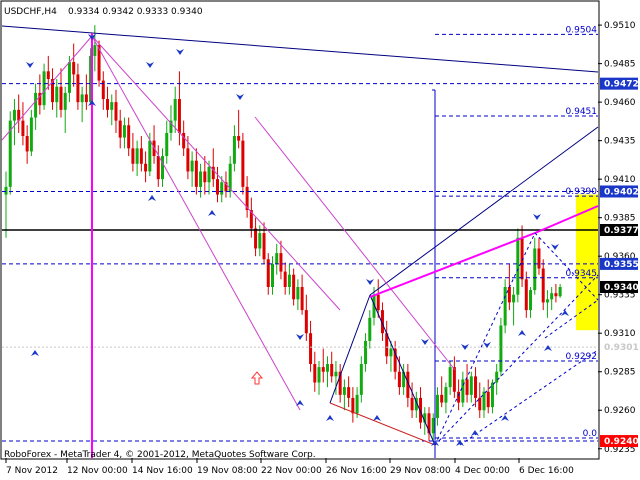 Image resolution: width=640 pixels, height=480 pixels. What do you see at coordinates (590, 434) in the screenshot?
I see `fibonacci-label: 0.0` at bounding box center [590, 434].